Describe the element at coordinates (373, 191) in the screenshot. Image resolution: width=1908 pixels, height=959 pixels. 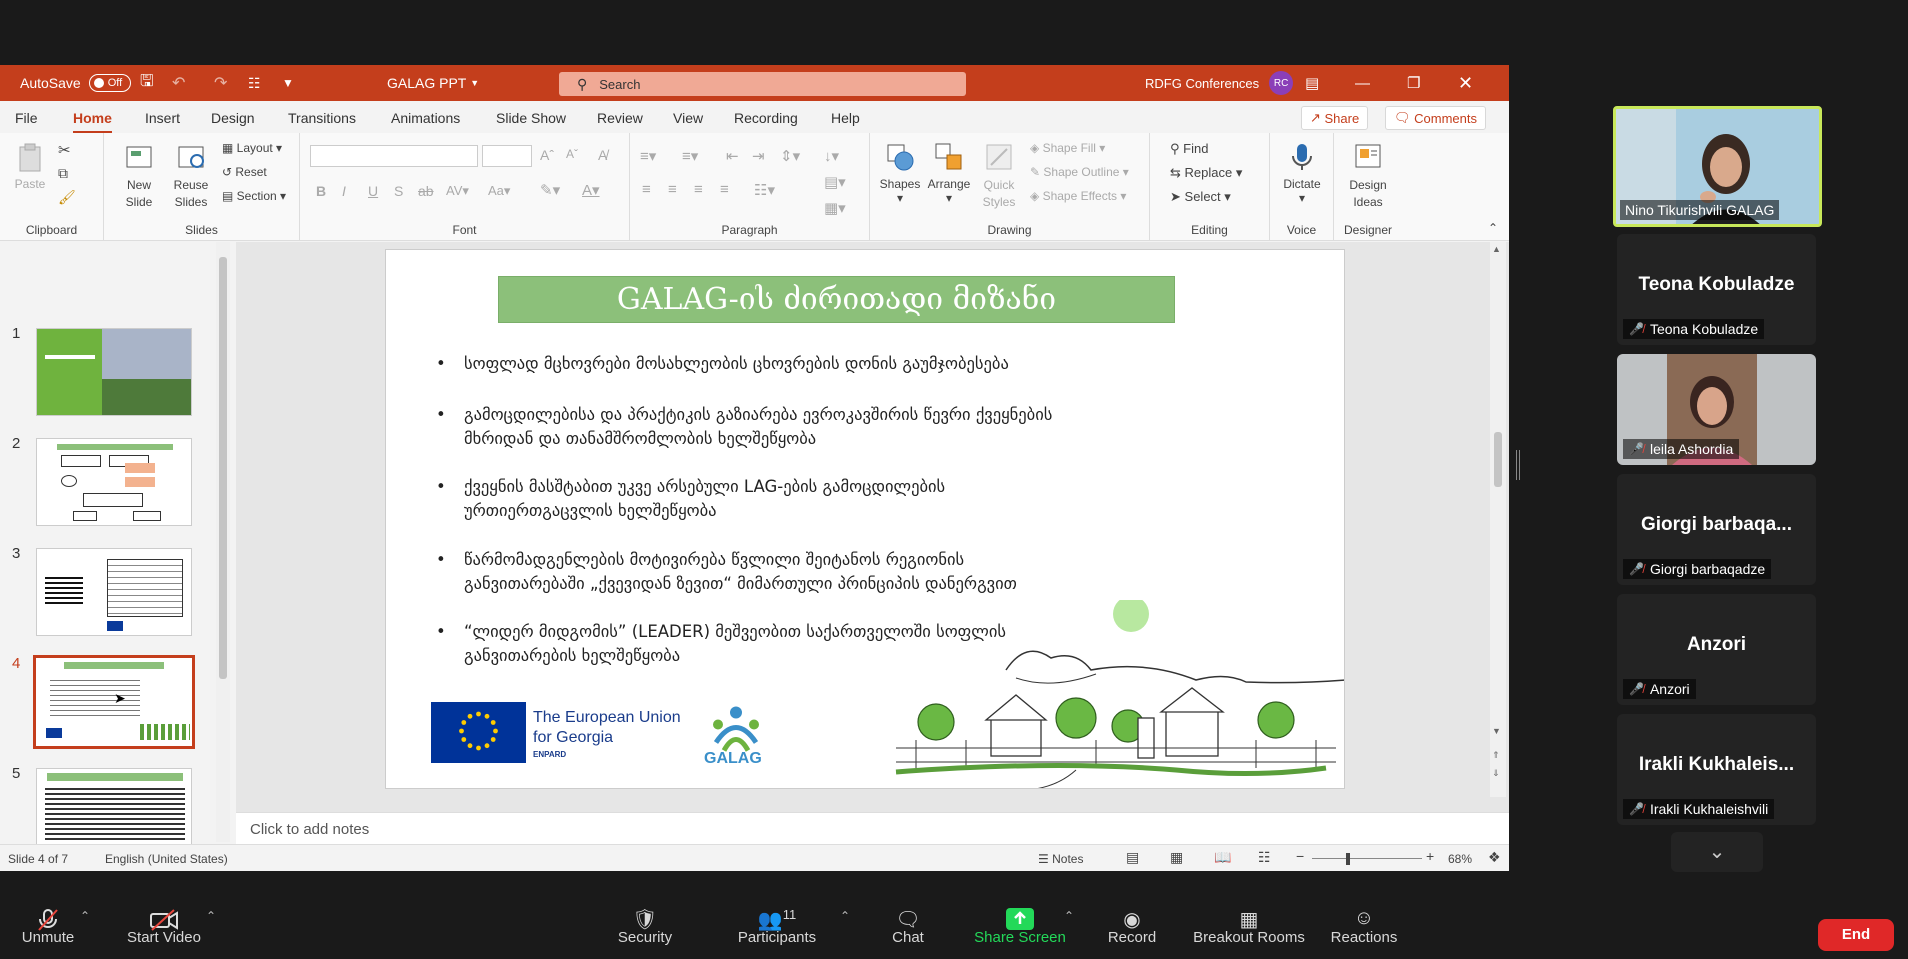
I see `underline-icon: U` at that location.